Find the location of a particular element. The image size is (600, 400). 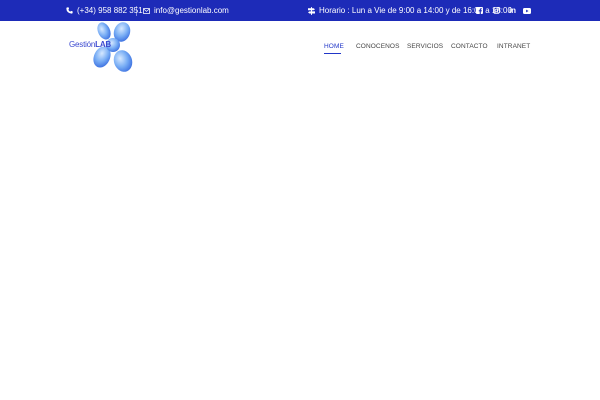

topbar-divider is located at coordinates (136, 11).